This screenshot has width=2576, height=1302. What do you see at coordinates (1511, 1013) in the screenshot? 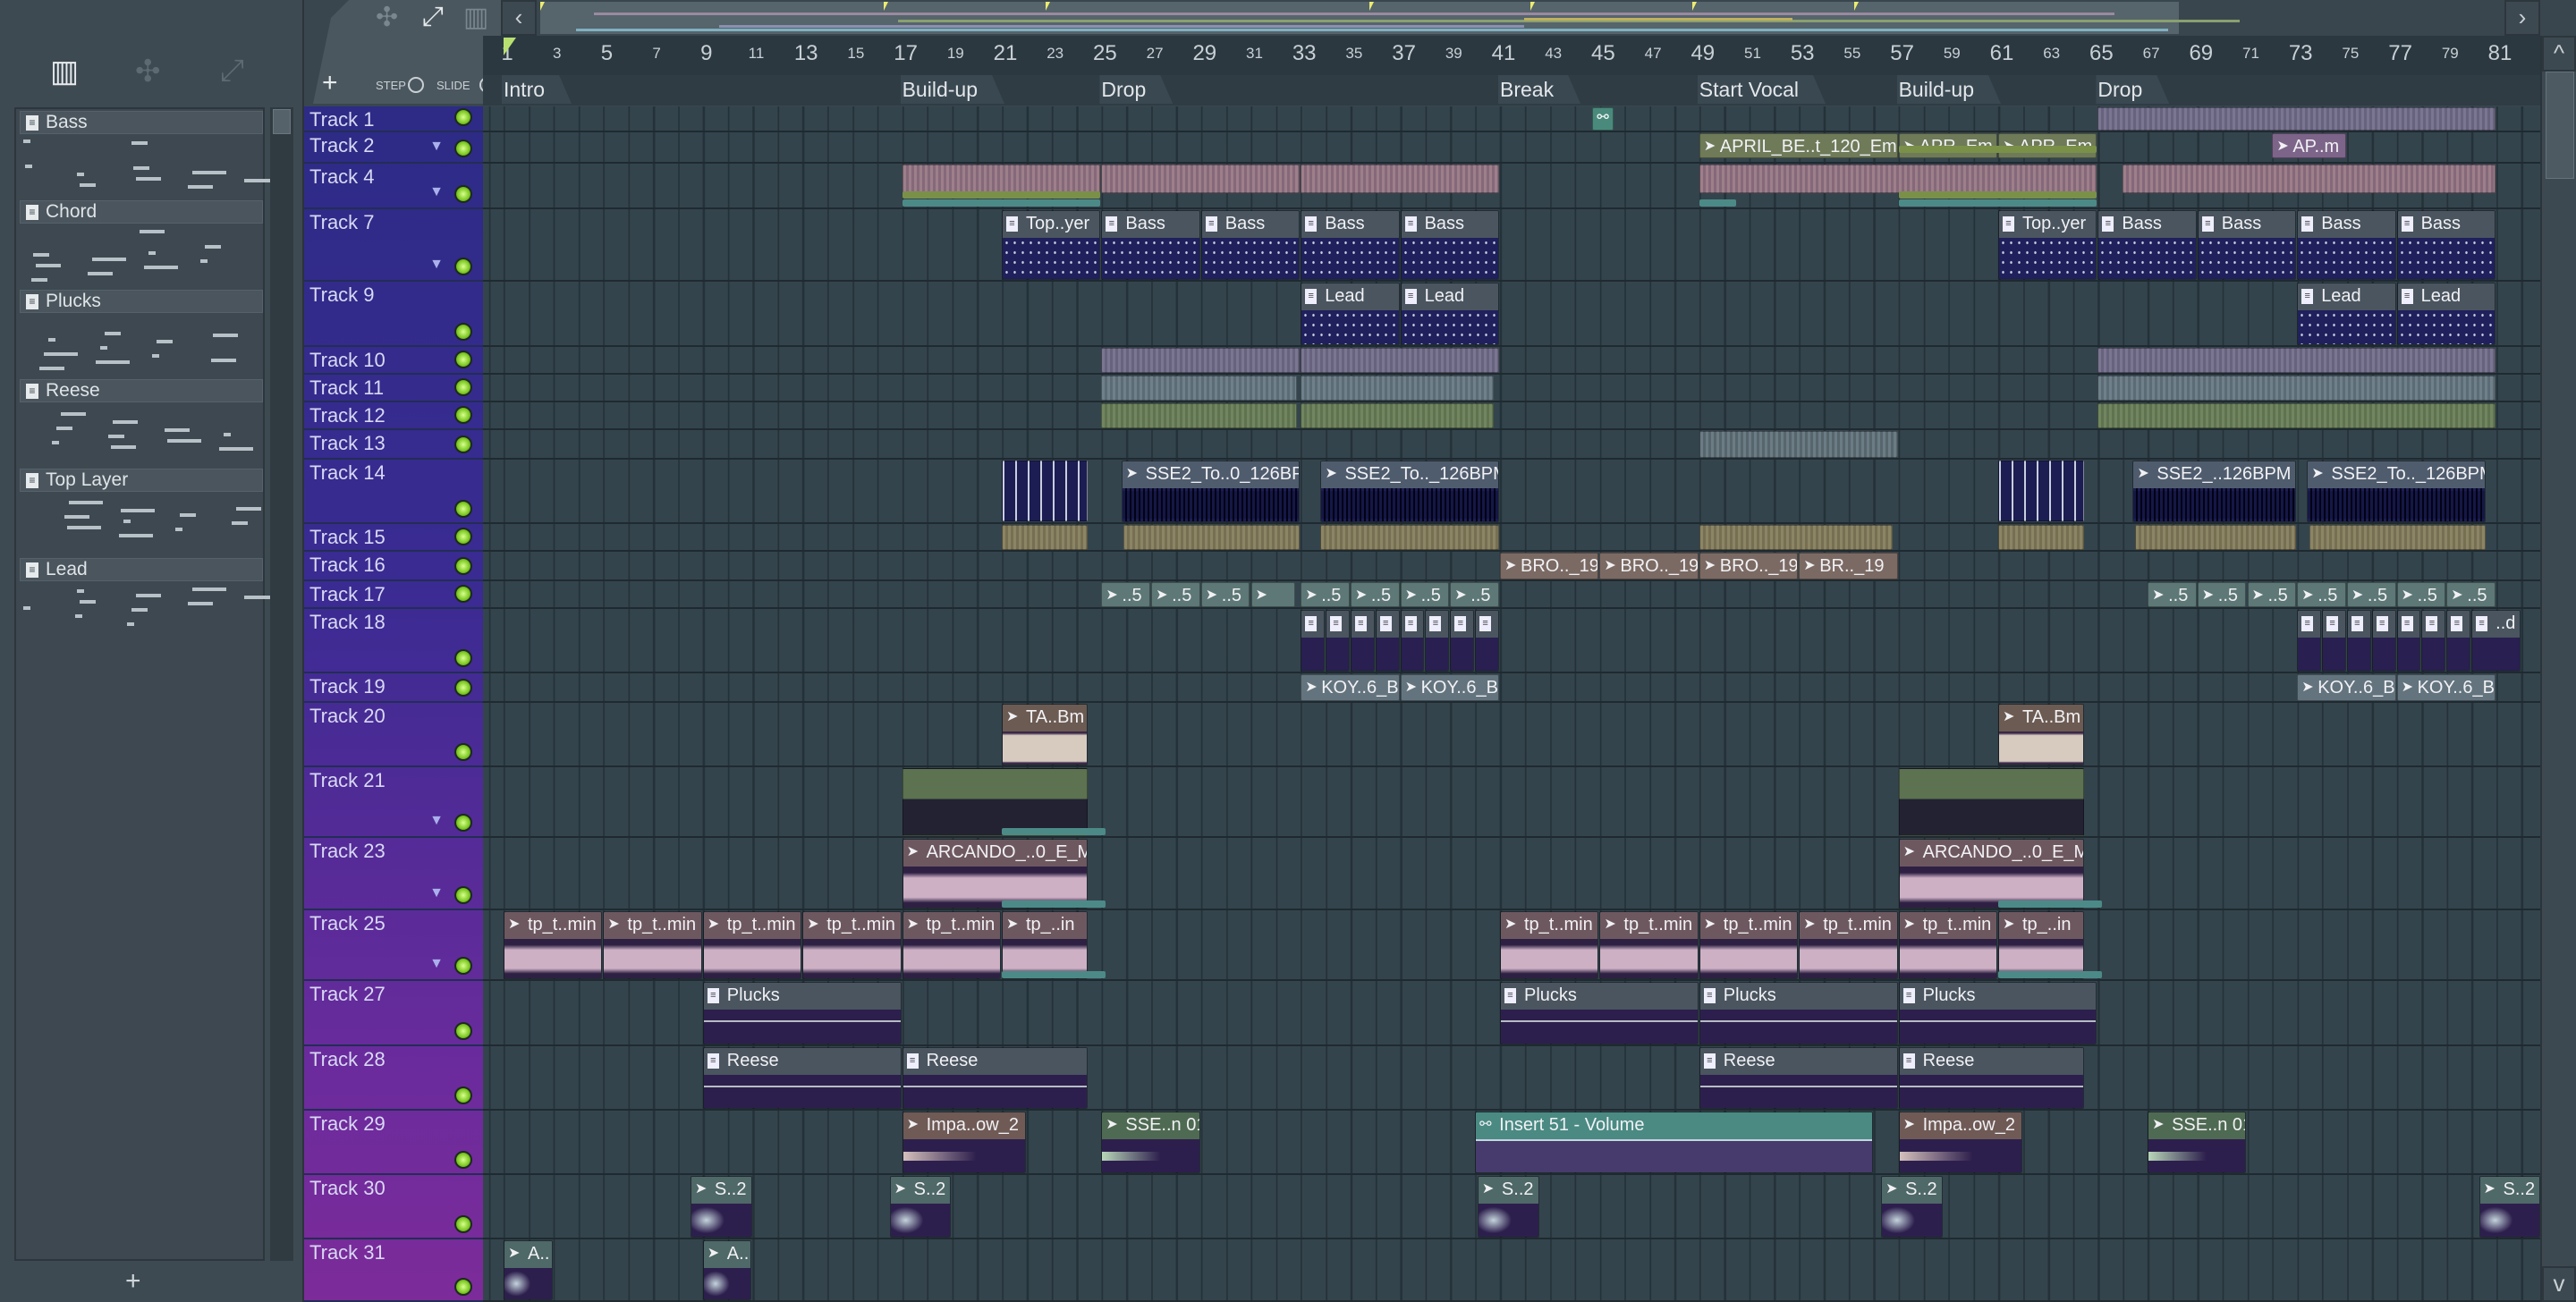
I see `track-lane: ≡ Plucks ≡ Plucks ≡ Plucks ≡ Plucks` at bounding box center [1511, 1013].